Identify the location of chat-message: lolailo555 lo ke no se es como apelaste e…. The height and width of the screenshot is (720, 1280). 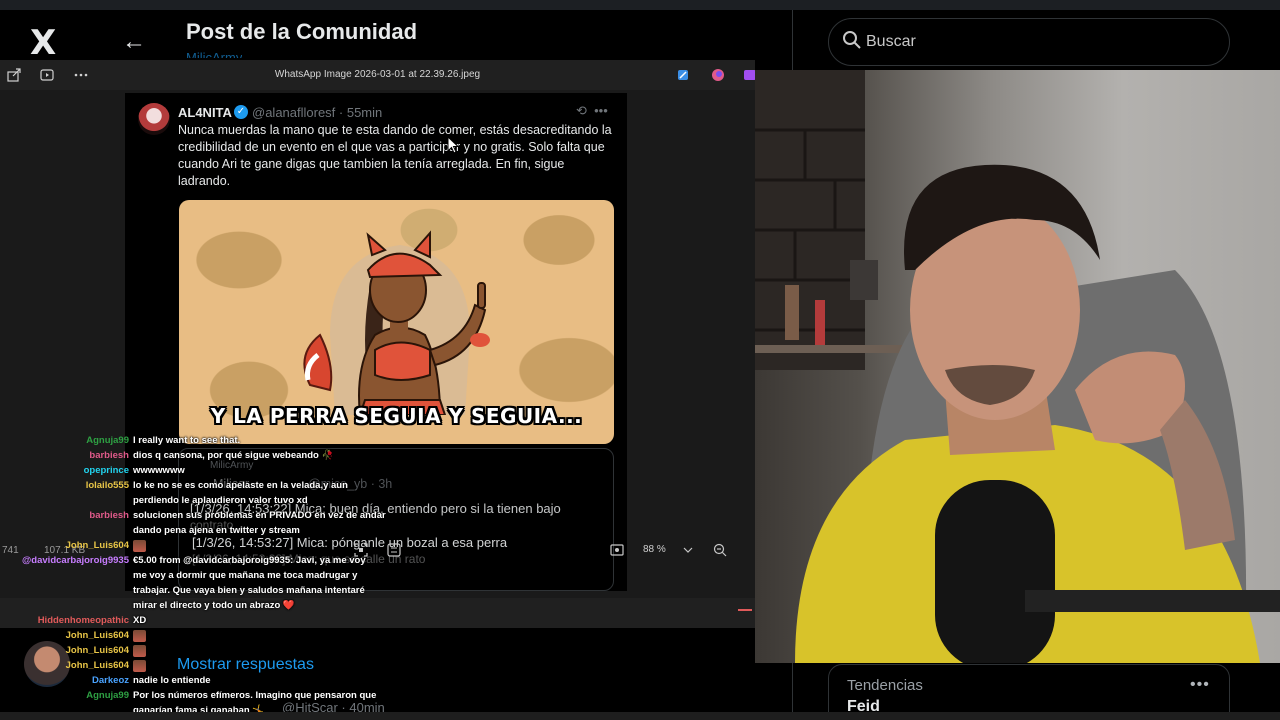
(190, 485).